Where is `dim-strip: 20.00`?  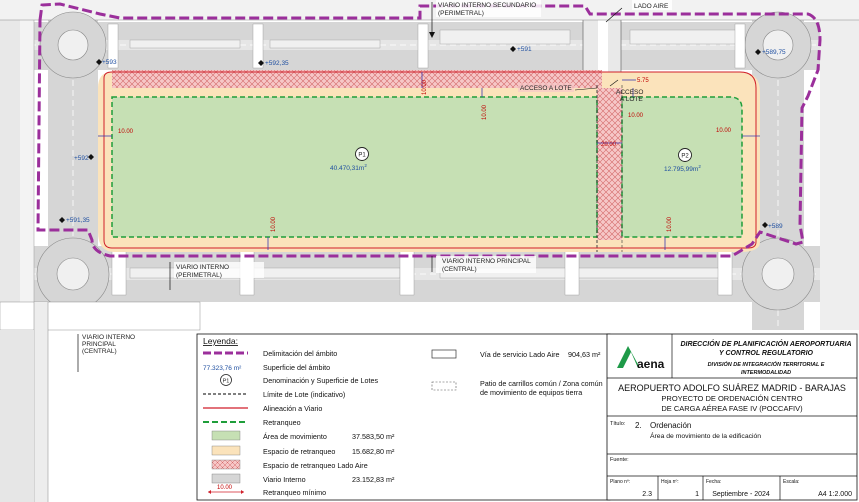
dim-strip: 20.00 is located at coordinates (609, 145).